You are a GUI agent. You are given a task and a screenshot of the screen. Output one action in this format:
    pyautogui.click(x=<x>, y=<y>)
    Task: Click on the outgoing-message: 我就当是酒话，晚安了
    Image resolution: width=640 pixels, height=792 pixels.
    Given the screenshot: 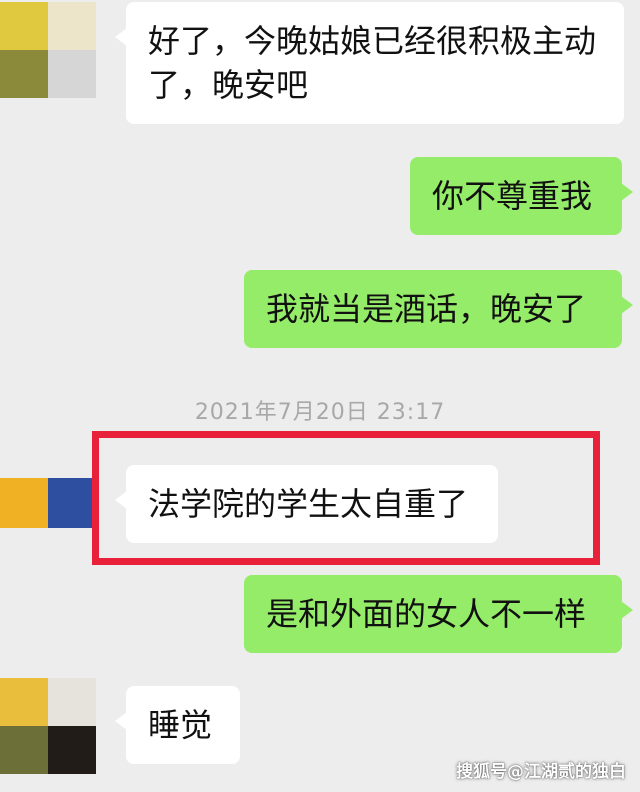 What is the action you would take?
    pyautogui.click(x=438, y=309)
    